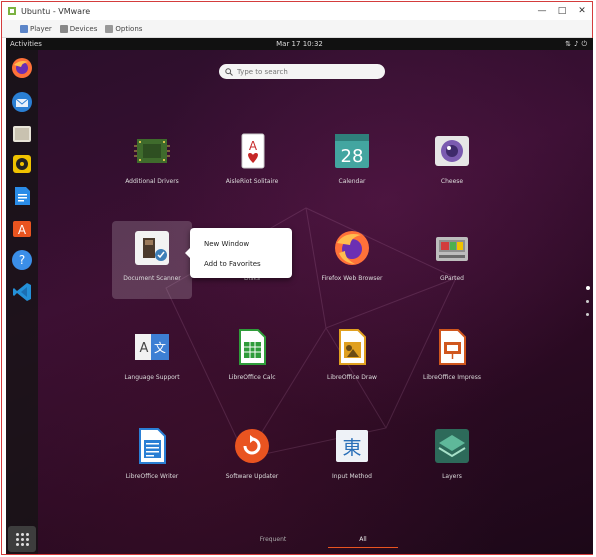 The width and height of the screenshot is (596, 557). I want to click on search-input, so click(302, 71).